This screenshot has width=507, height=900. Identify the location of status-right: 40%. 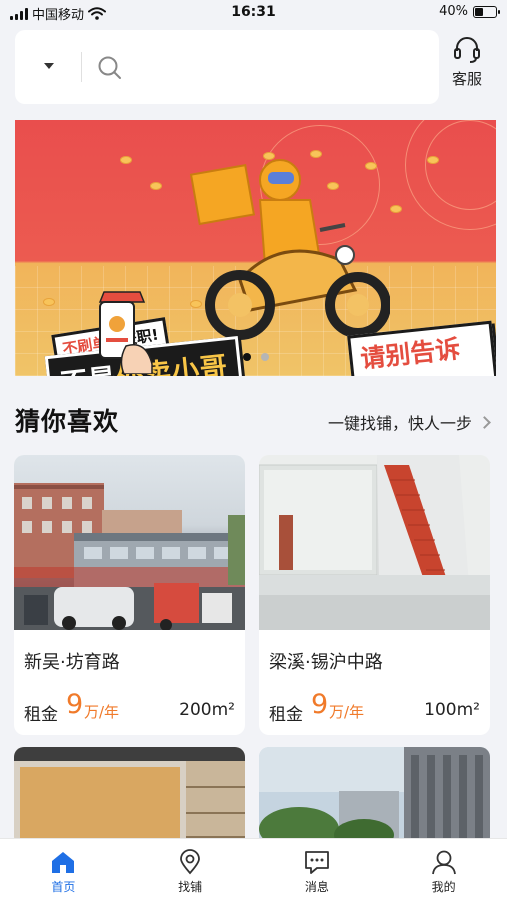
(469, 11).